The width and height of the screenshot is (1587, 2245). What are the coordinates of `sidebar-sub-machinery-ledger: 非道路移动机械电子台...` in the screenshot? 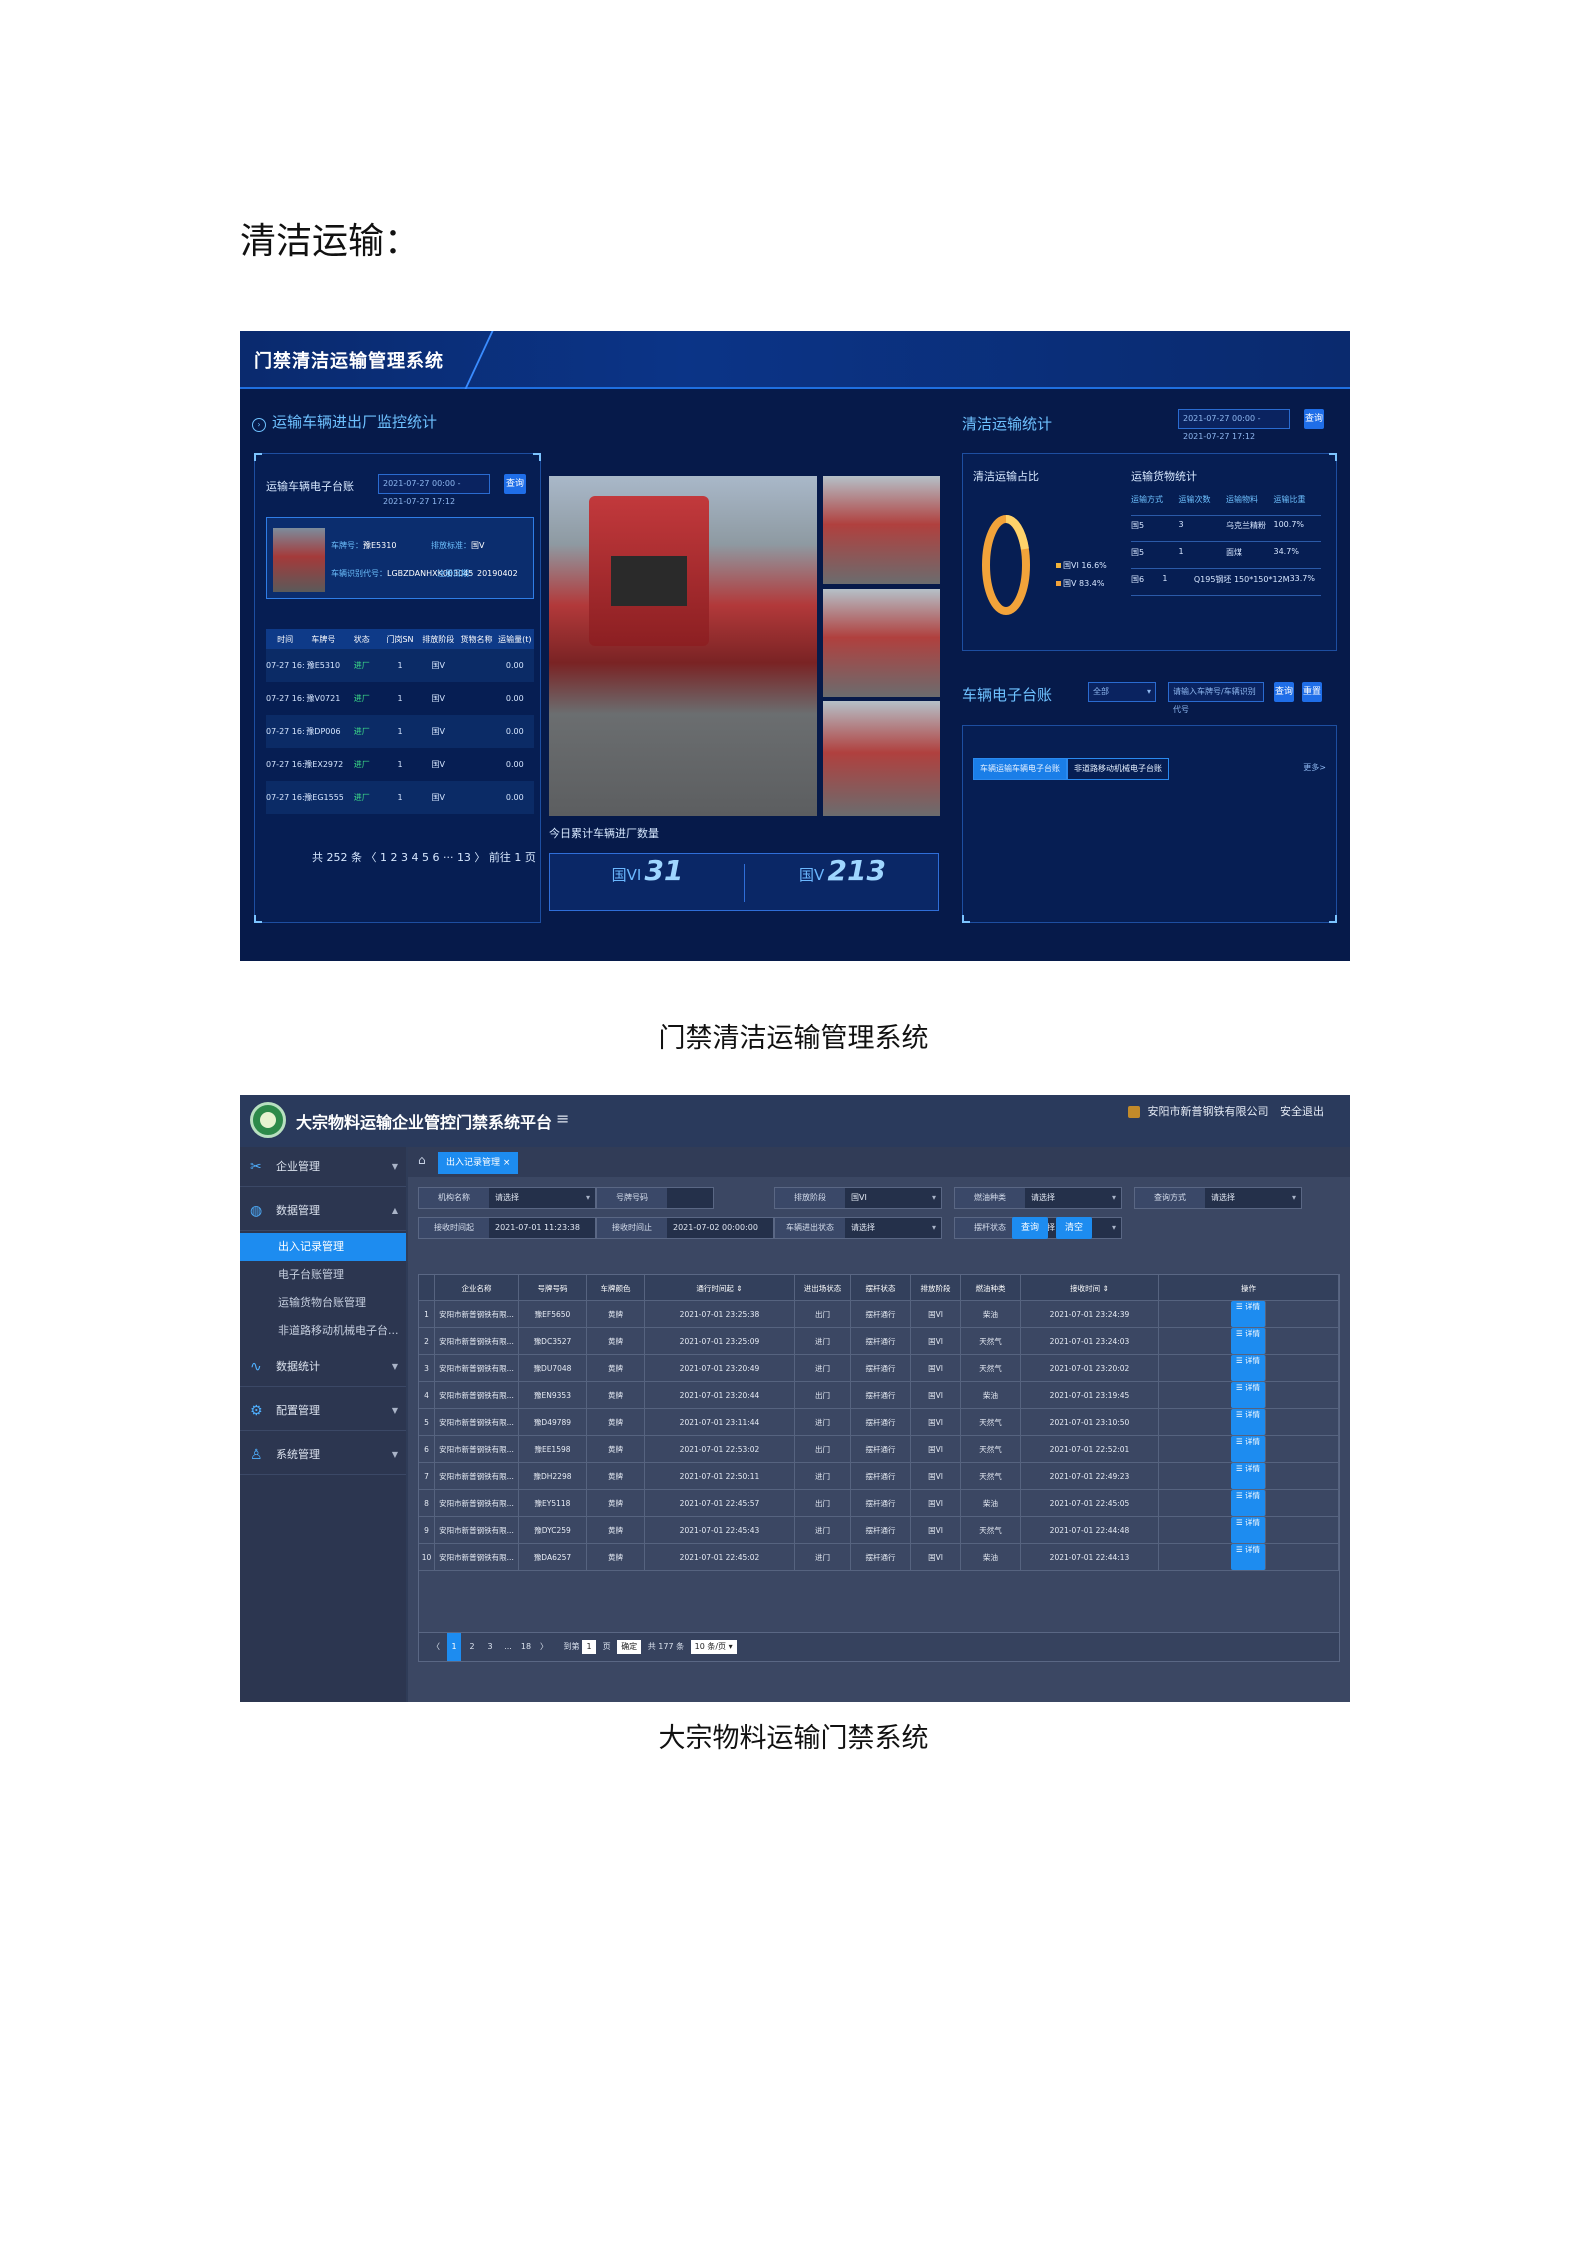 It's located at (323, 1331).